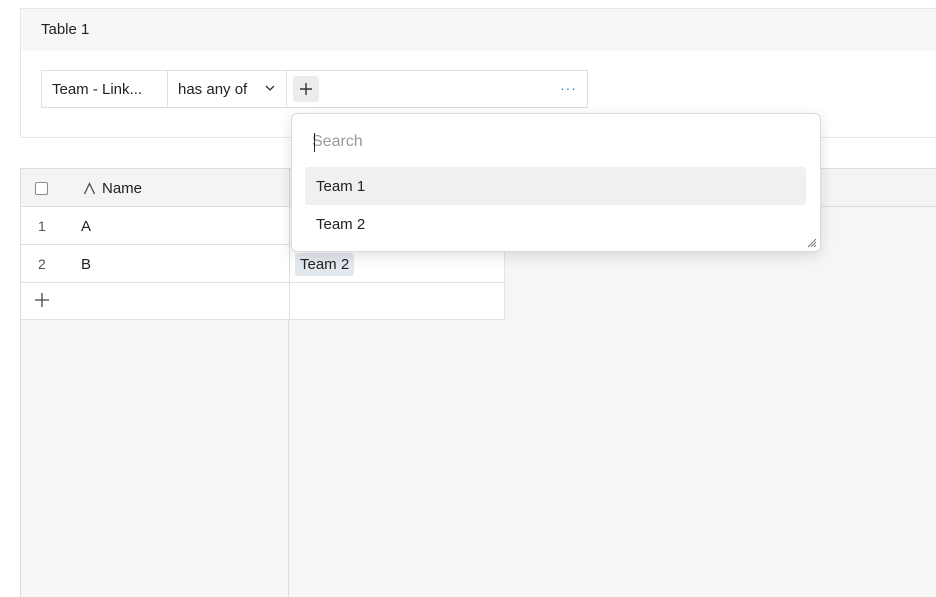 Image resolution: width=936 pixels, height=597 pixels. What do you see at coordinates (555, 186) in the screenshot?
I see `option-team-1: Team 1` at bounding box center [555, 186].